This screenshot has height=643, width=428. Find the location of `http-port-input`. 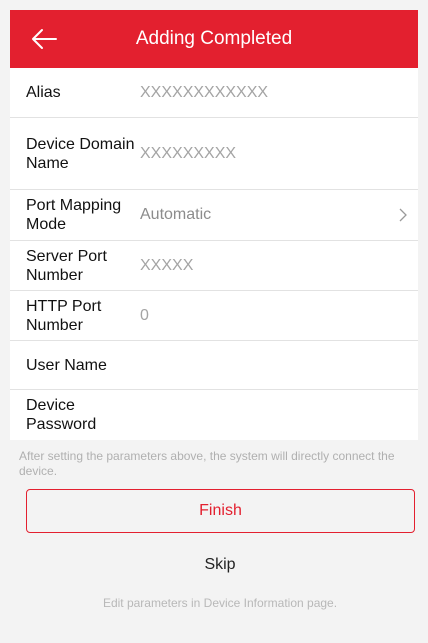

http-port-input is located at coordinates (264, 315).